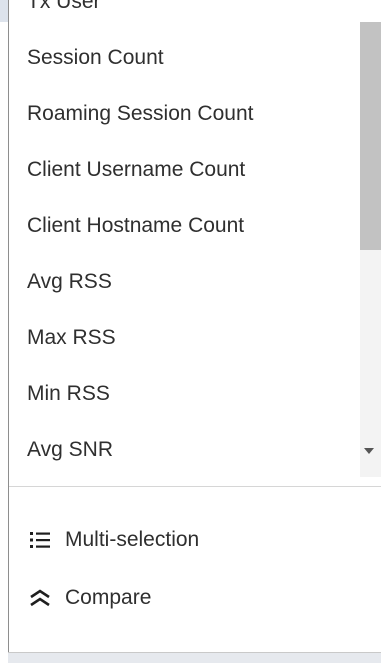 The height and width of the screenshot is (663, 381). Describe the element at coordinates (184, 282) in the screenshot. I see `list-item: Avg RSS` at that location.